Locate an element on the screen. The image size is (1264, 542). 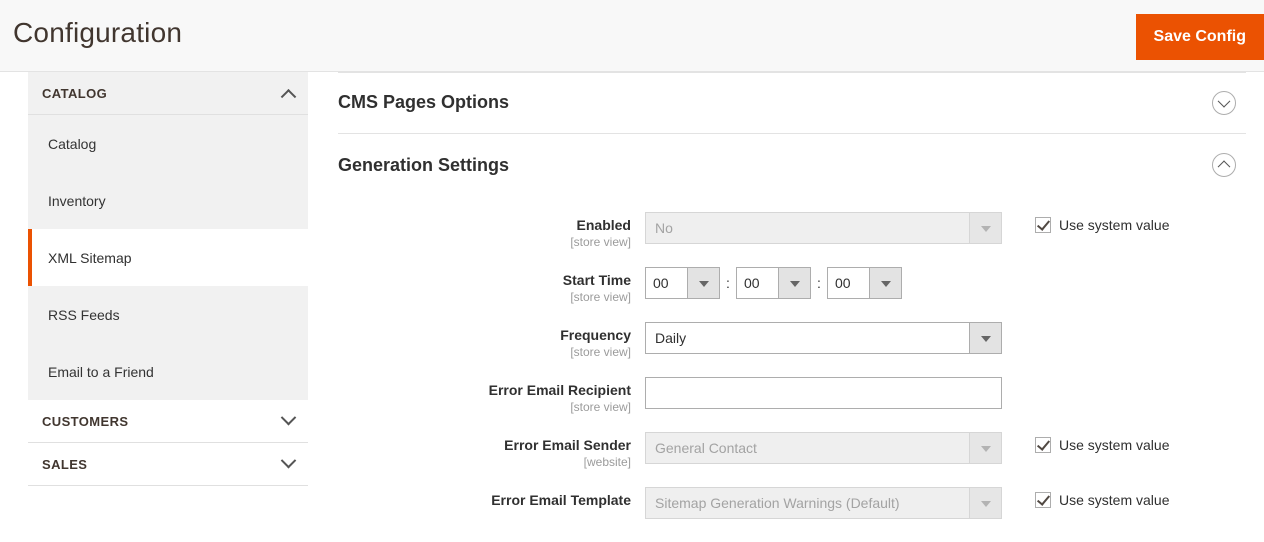
start-time-seconds-select: 00 is located at coordinates (864, 283).